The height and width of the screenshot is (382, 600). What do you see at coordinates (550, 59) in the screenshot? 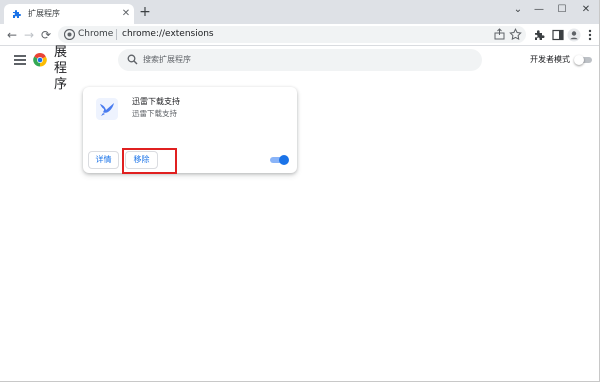
I see `developer-mode-label: 开发者模式` at bounding box center [550, 59].